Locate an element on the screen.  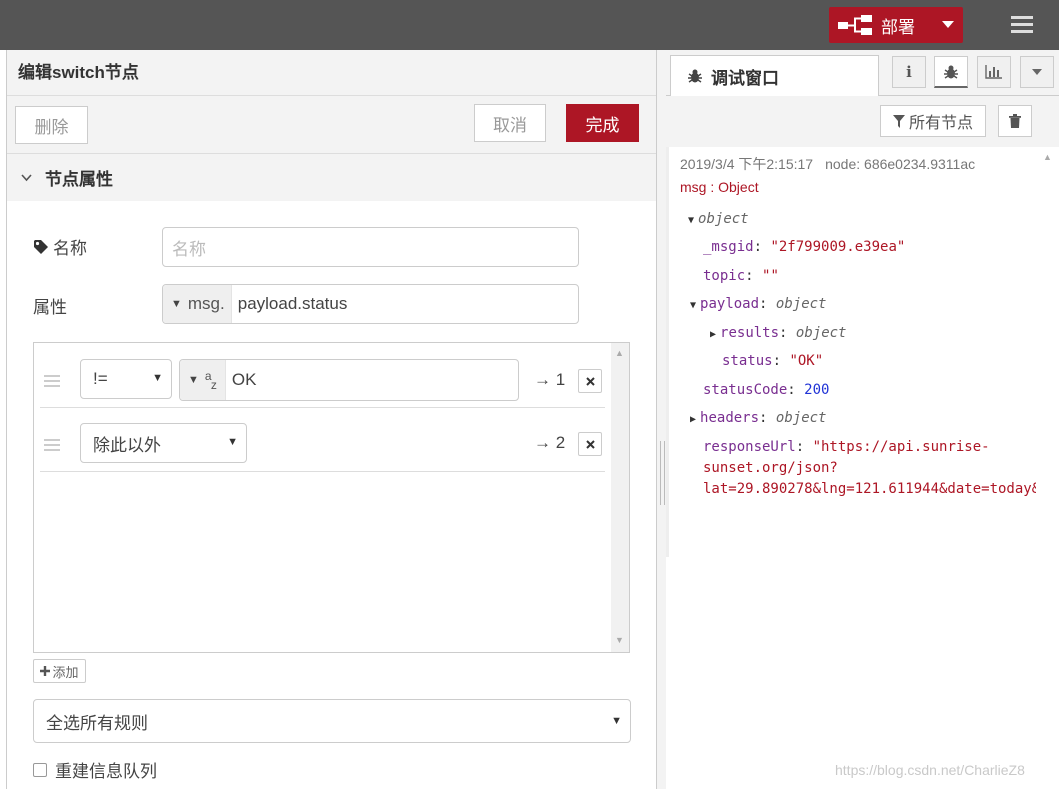
property-value: payload.status is located at coordinates (292, 303).